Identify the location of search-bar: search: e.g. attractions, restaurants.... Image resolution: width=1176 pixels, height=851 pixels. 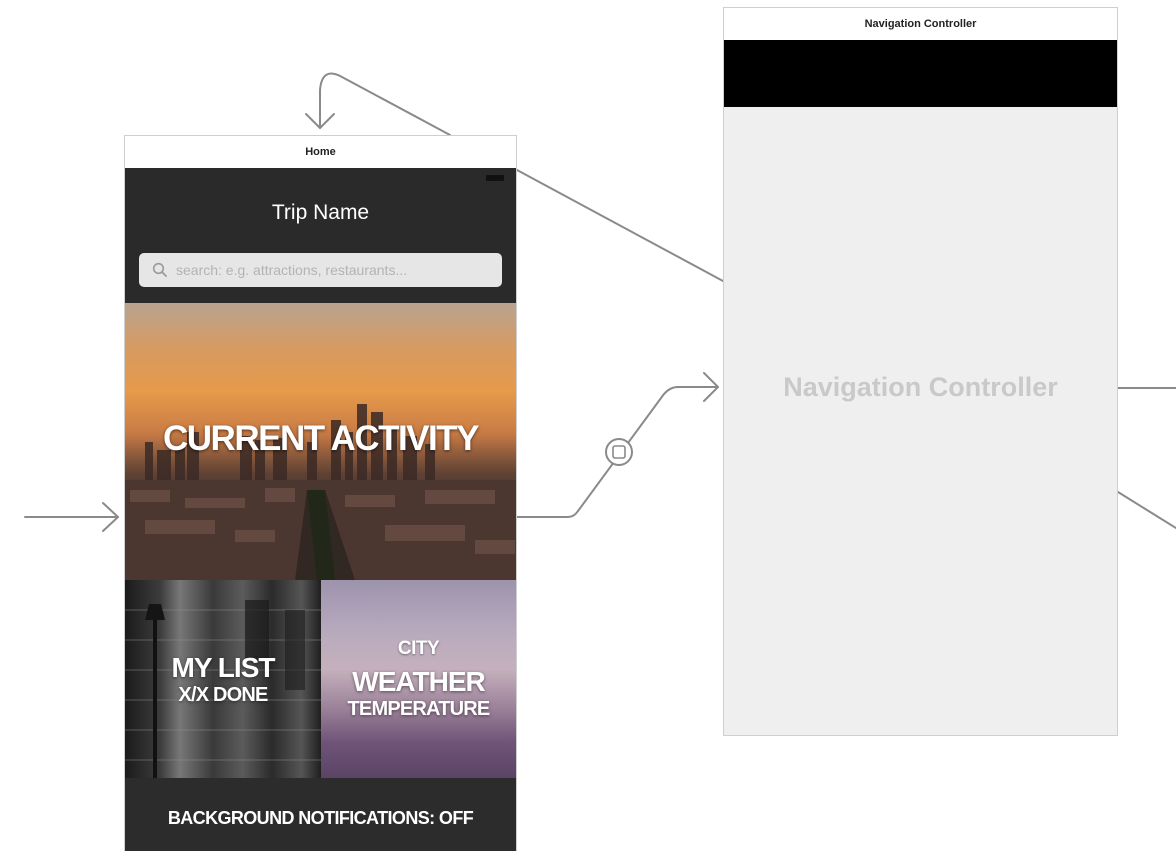
(320, 270).